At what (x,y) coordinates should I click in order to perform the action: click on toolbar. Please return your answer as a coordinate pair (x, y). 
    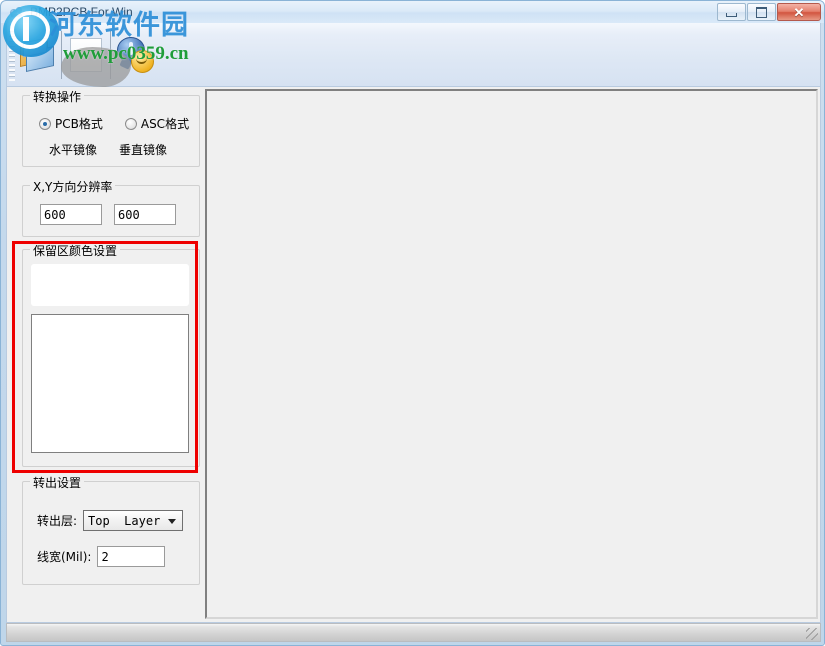
    Looking at the image, I should click on (413, 55).